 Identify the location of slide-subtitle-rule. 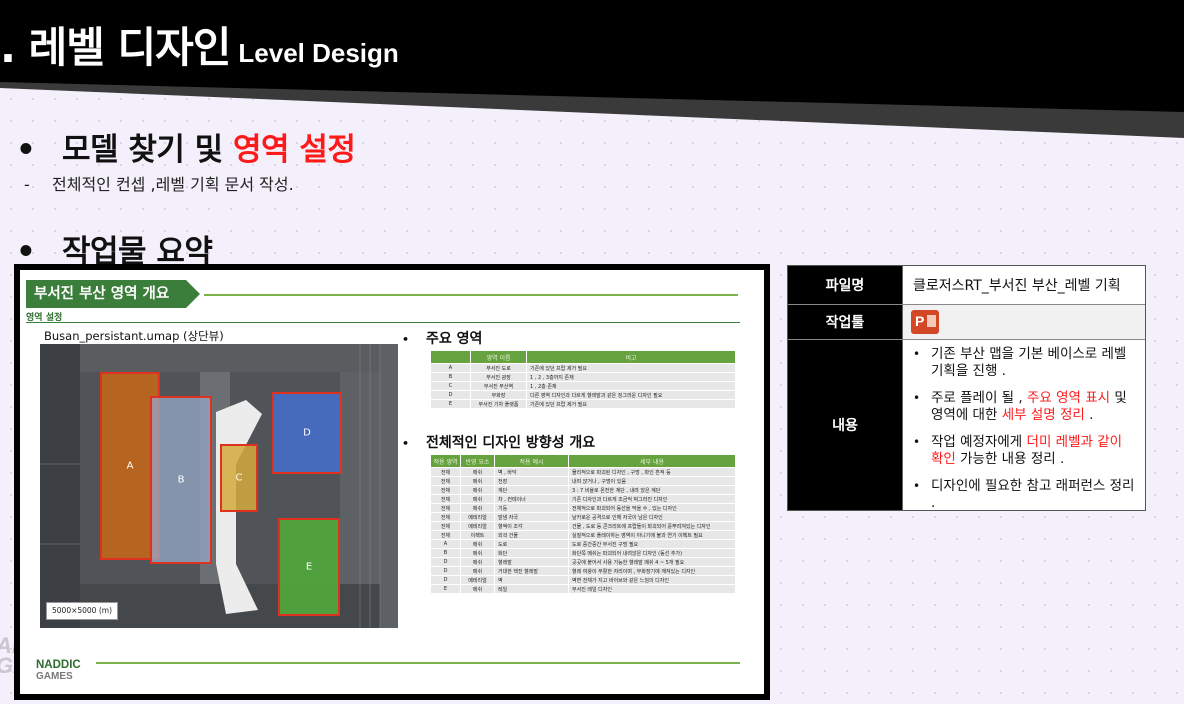
(383, 322).